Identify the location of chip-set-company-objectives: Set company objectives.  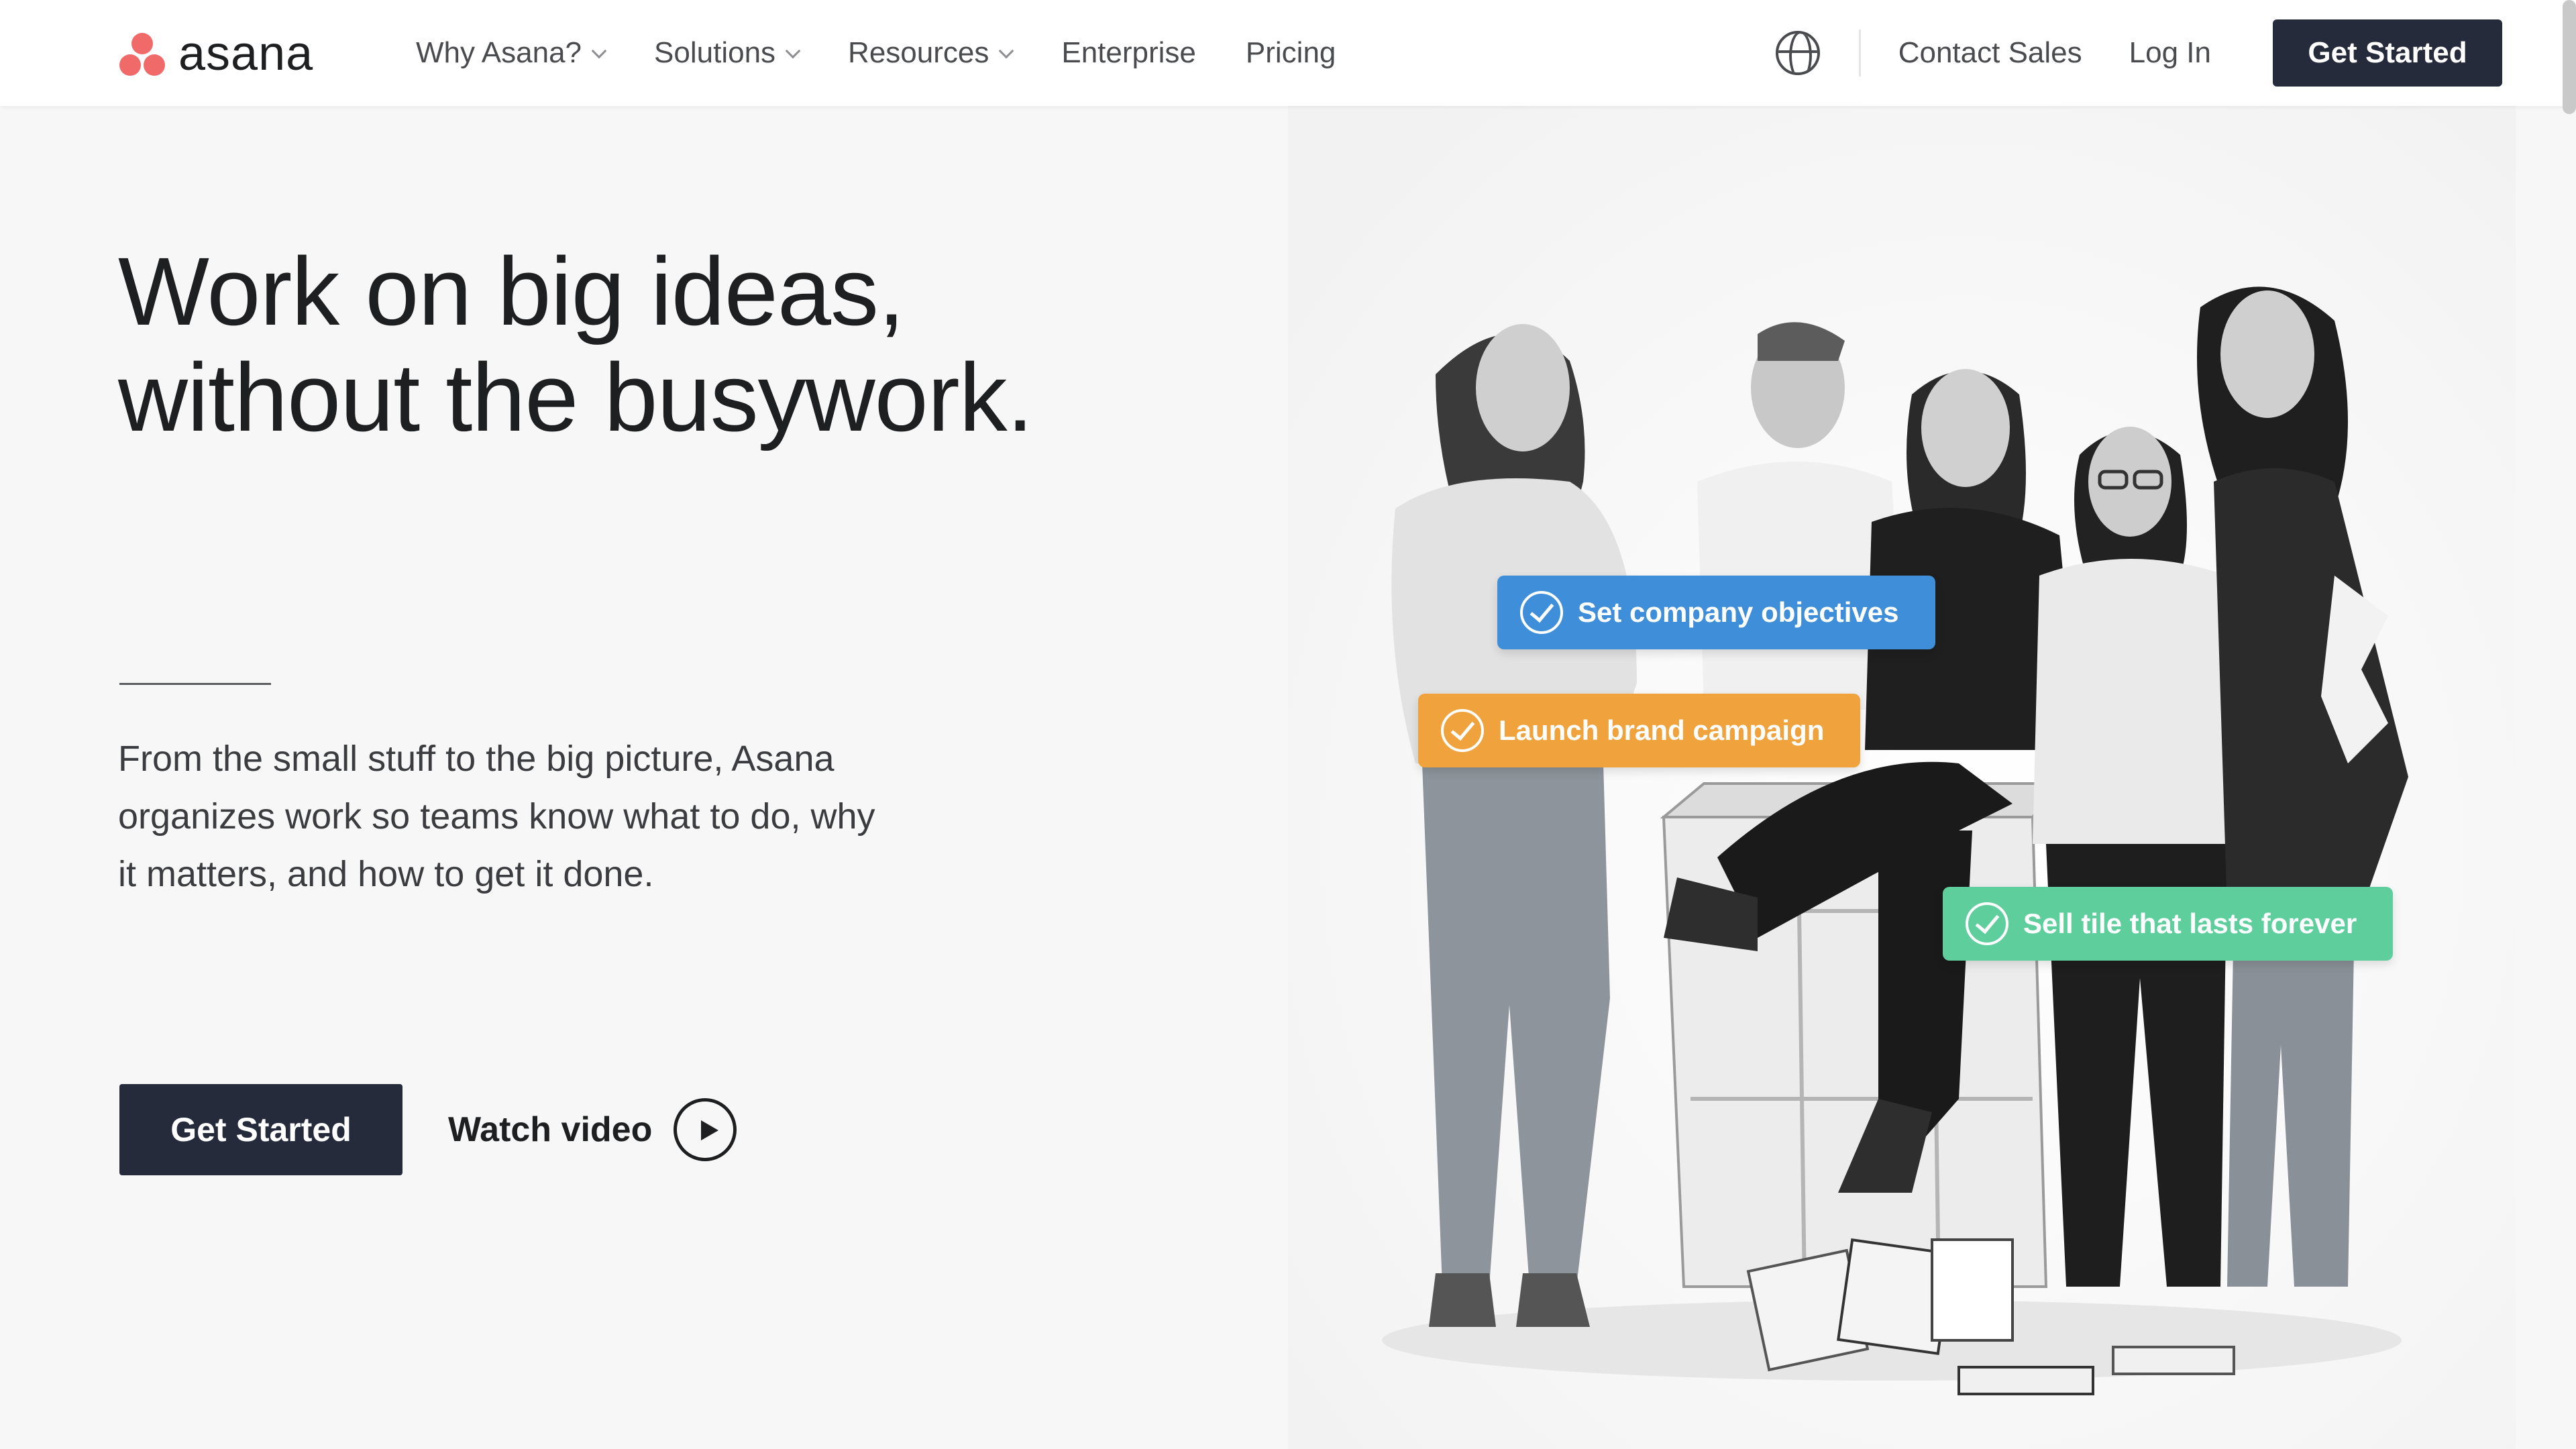
(1716, 612).